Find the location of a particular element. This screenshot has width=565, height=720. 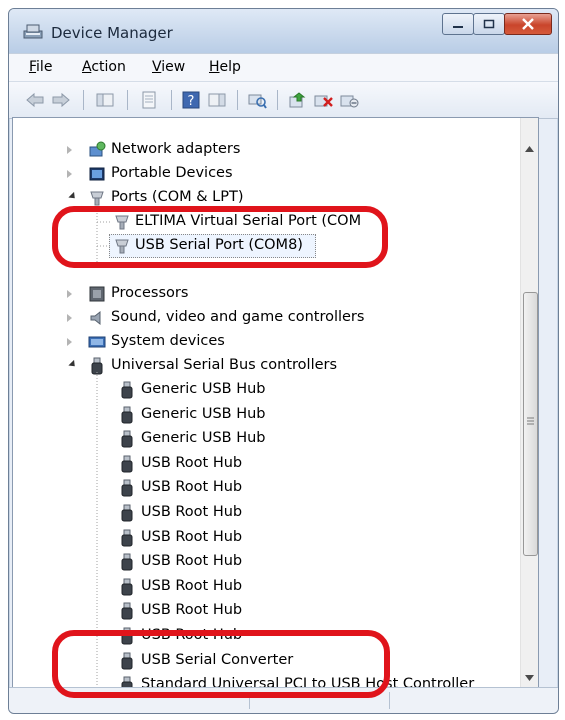

speaker-icon is located at coordinates (95, 318).